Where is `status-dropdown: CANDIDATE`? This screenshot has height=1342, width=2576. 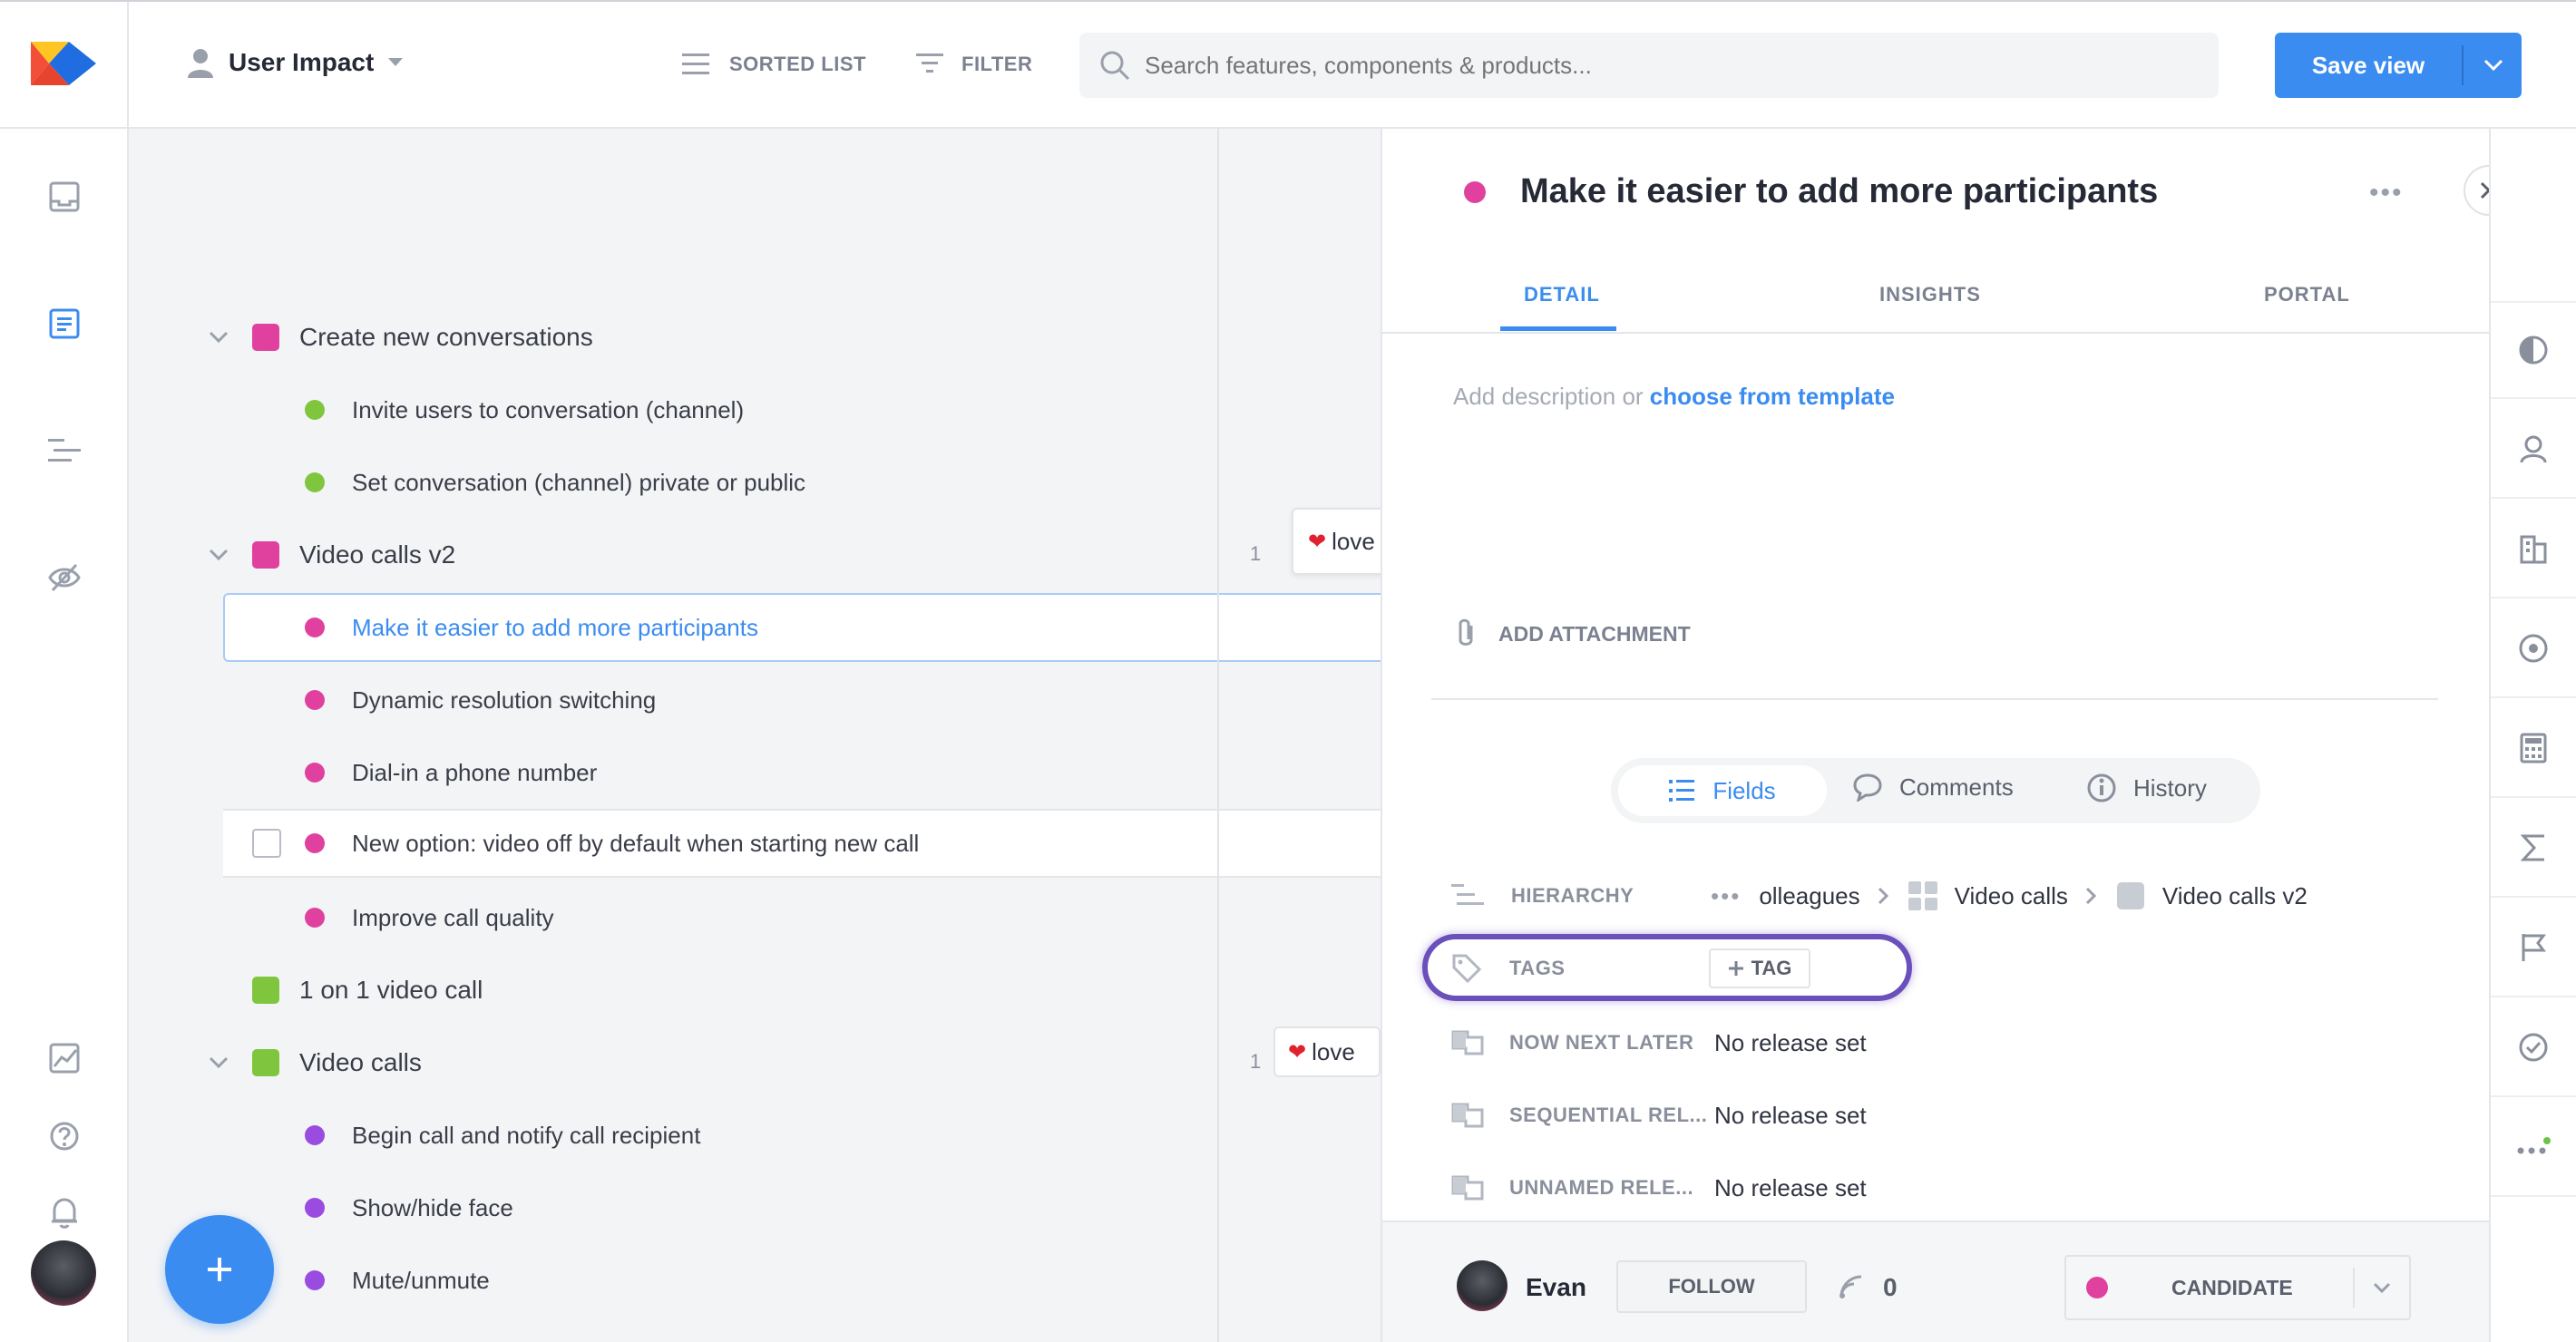
status-dropdown: CANDIDATE is located at coordinates (2237, 1287).